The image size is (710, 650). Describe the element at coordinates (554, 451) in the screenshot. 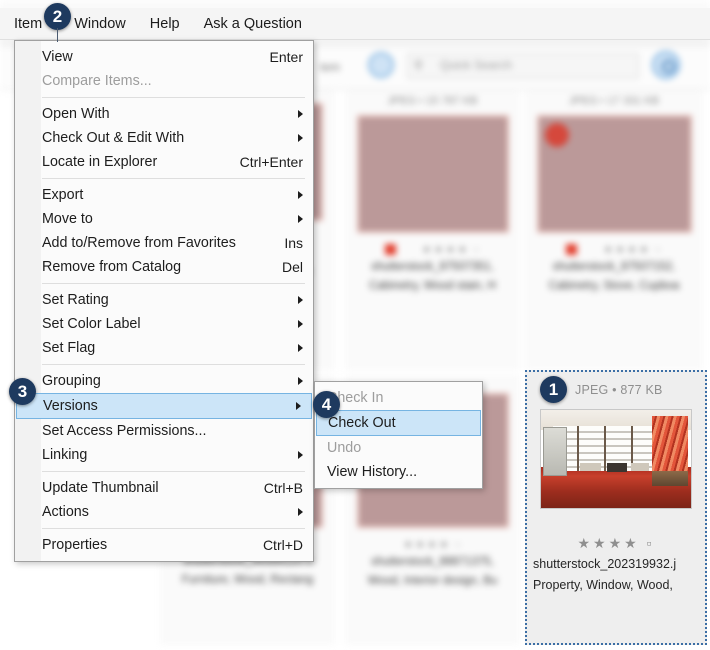

I see `image-region-door` at that location.